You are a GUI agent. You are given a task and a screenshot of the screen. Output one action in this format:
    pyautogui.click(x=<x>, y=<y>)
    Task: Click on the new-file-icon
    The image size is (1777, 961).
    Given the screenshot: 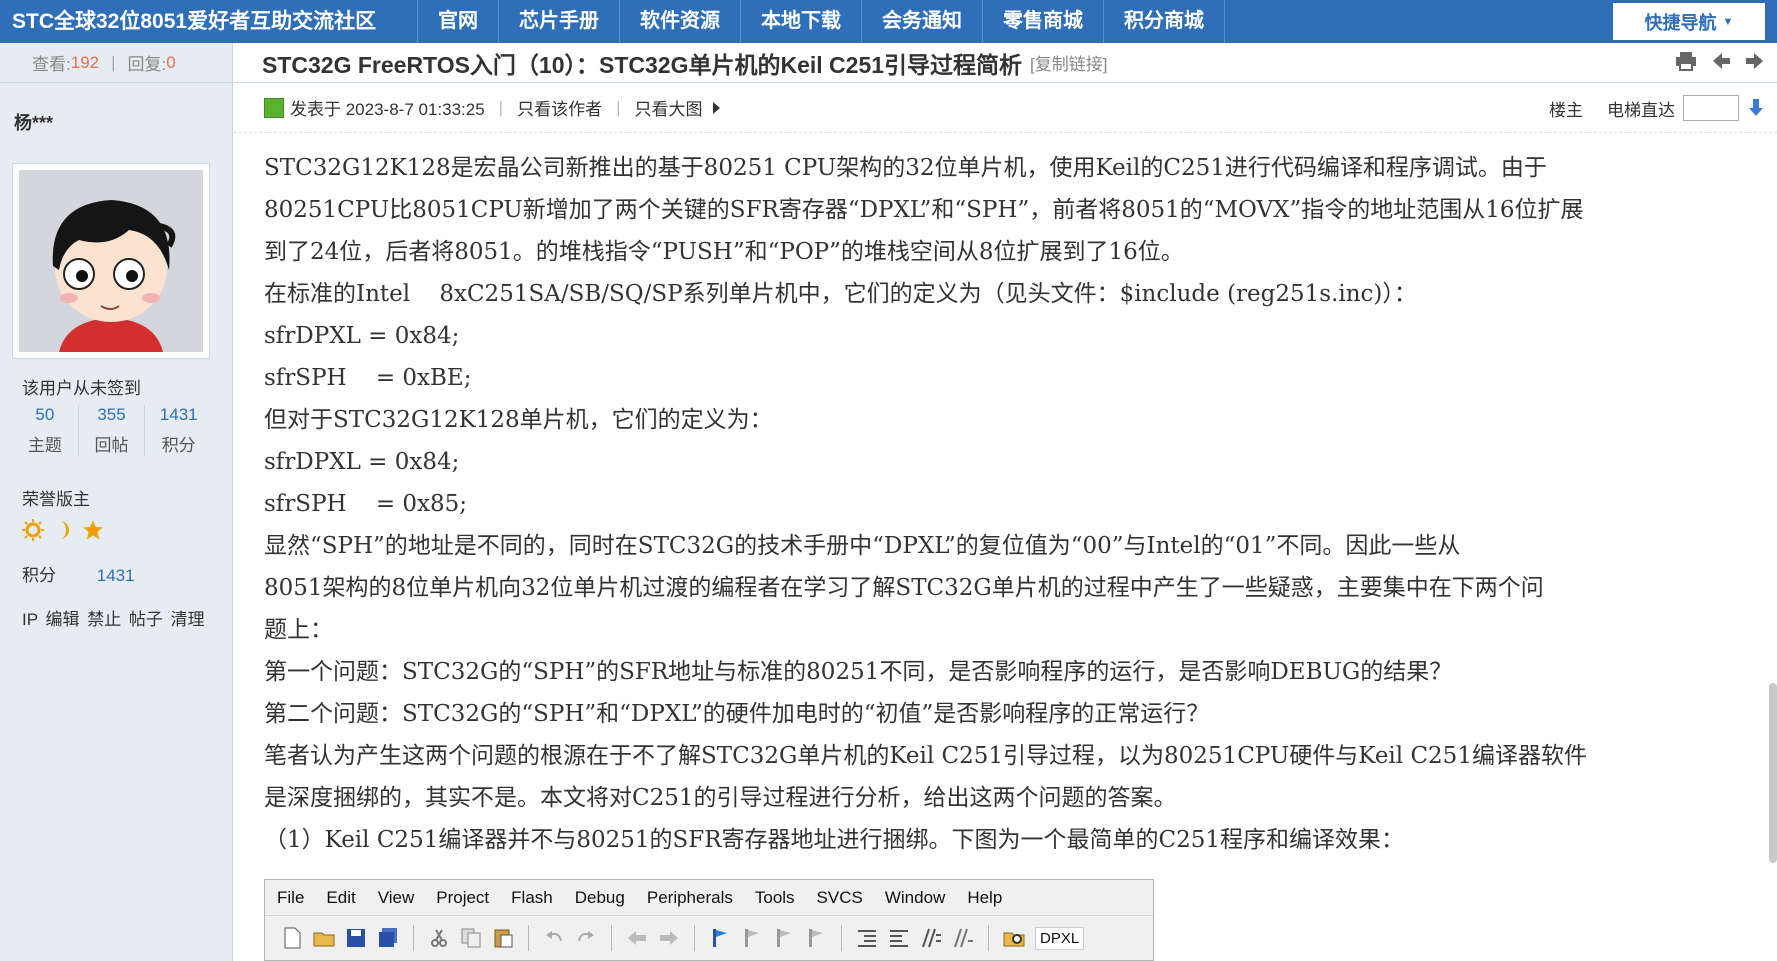 What is the action you would take?
    pyautogui.click(x=292, y=938)
    